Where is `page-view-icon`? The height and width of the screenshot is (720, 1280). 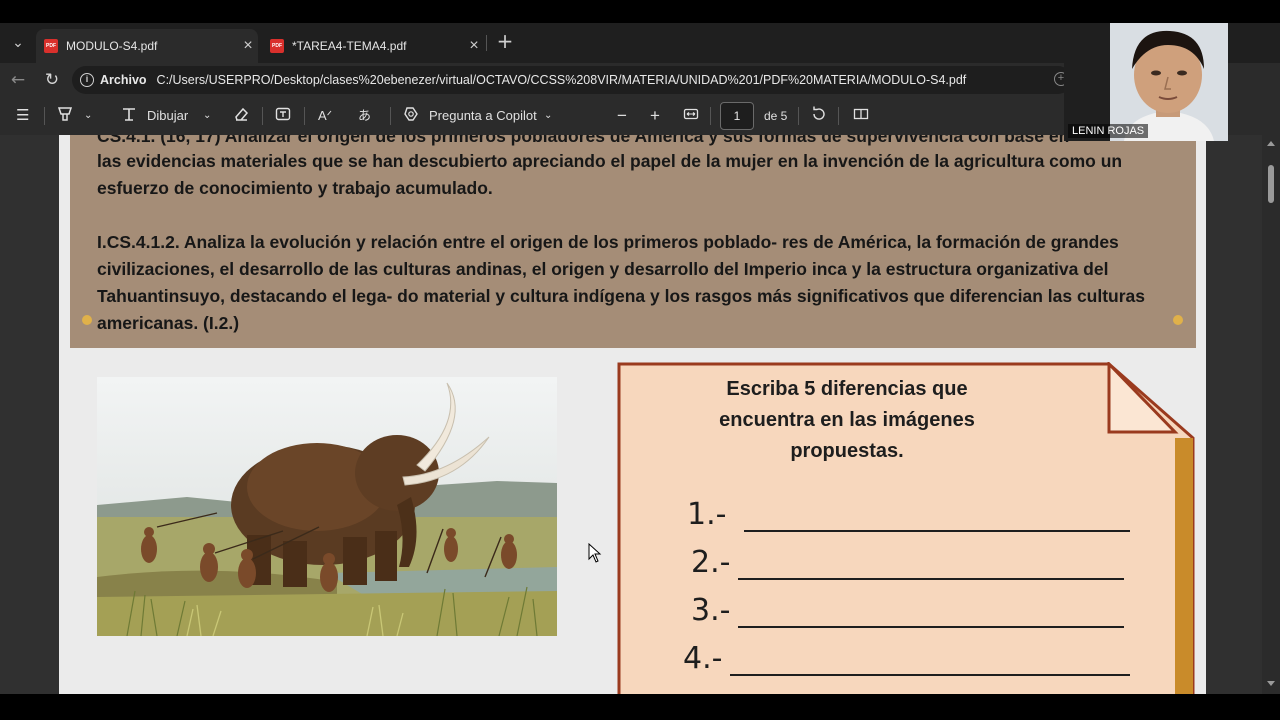
page-view-icon is located at coordinates (861, 116).